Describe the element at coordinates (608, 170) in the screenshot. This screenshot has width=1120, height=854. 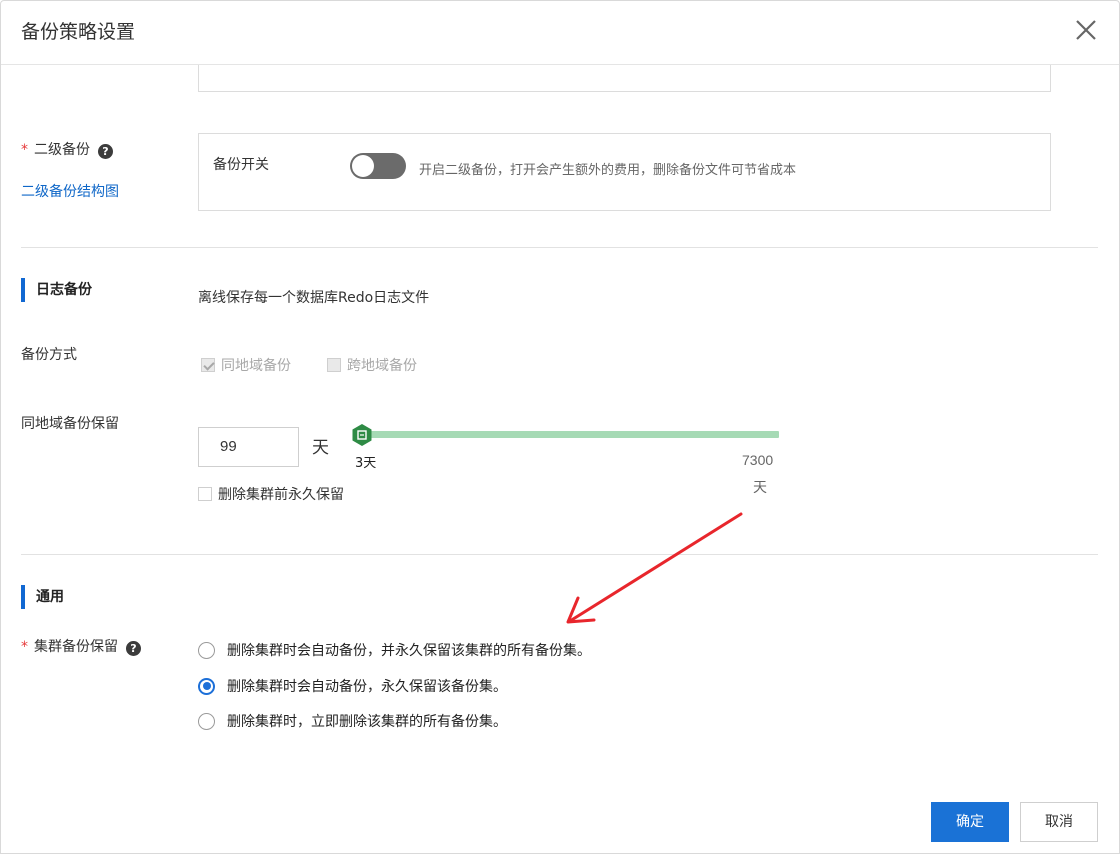
I see `backup-switch-description: 开启二级备份，打开会产生额外的费用，删除备份文件可节省成本` at that location.